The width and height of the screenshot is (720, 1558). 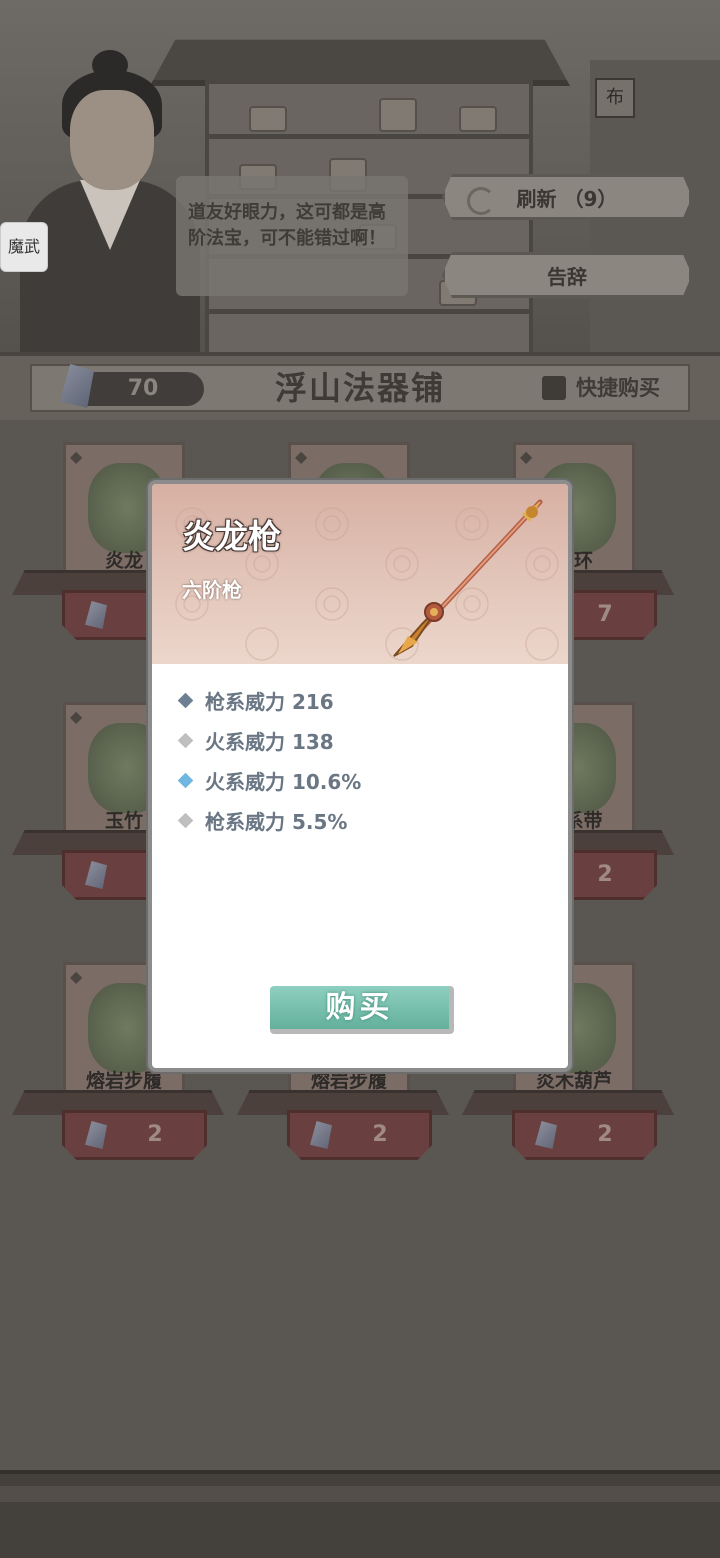 What do you see at coordinates (212, 590) in the screenshot?
I see `item-grade: 六阶枪` at bounding box center [212, 590].